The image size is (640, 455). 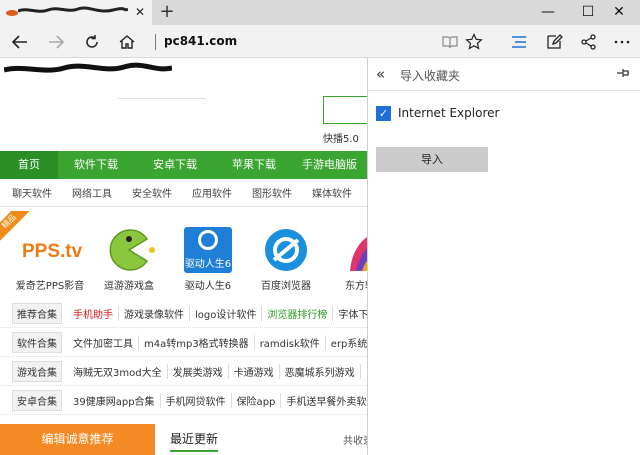 I want to click on hub-title: 导入收藏夹, so click(x=430, y=76).